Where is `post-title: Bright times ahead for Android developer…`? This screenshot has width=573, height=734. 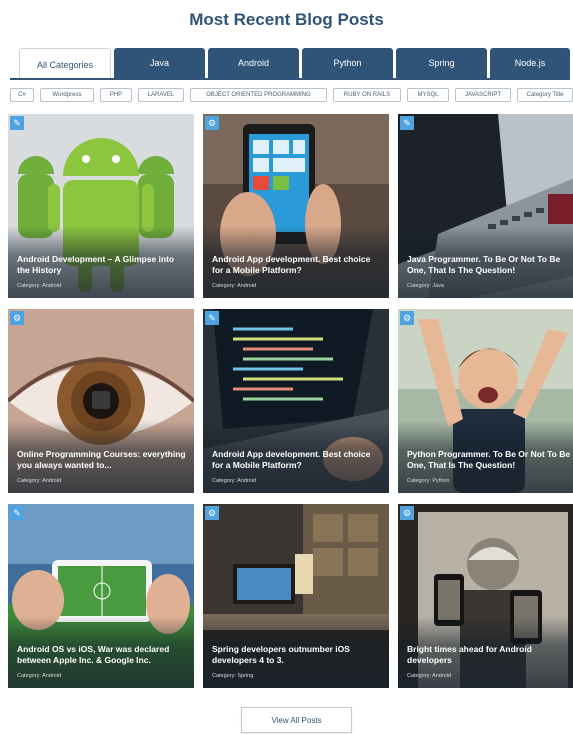
post-title: Bright times ahead for Android developer… is located at coordinates (490, 655).